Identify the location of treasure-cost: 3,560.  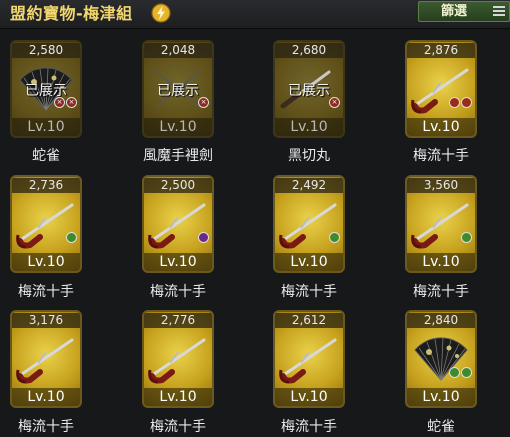
(441, 185).